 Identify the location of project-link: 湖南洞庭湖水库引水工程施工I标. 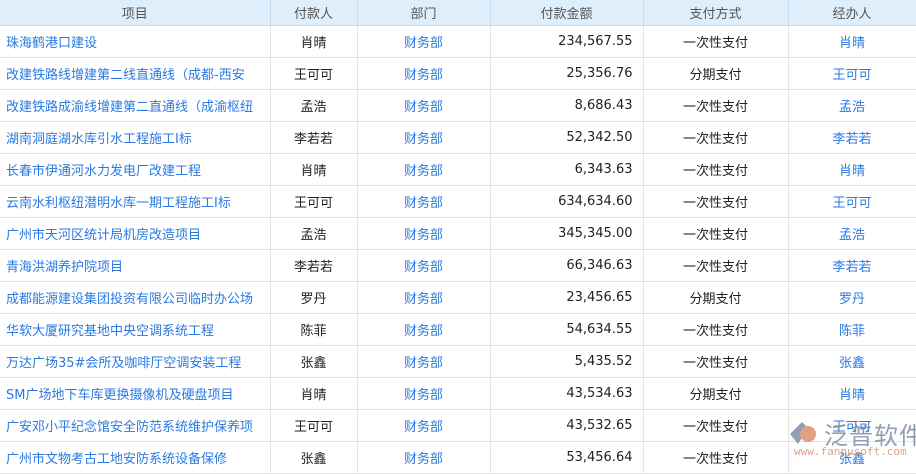
(135, 137).